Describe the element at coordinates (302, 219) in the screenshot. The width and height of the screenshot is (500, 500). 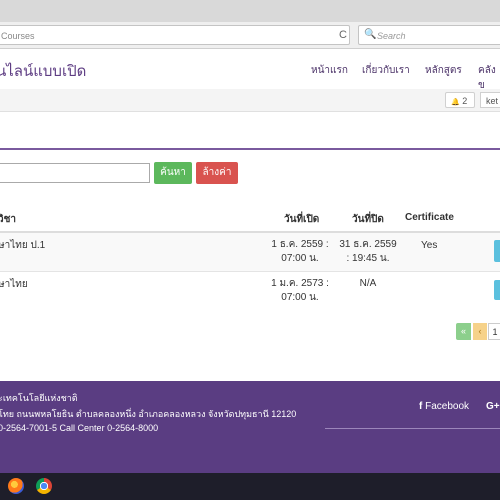
I see `column-header-open-date: วันที่เปิด` at that location.